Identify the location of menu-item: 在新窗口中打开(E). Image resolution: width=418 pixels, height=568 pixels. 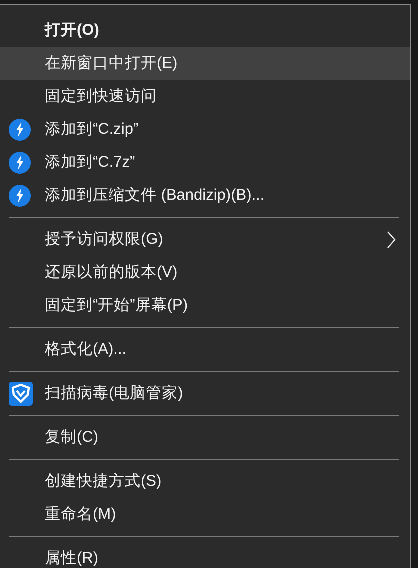
(205, 63).